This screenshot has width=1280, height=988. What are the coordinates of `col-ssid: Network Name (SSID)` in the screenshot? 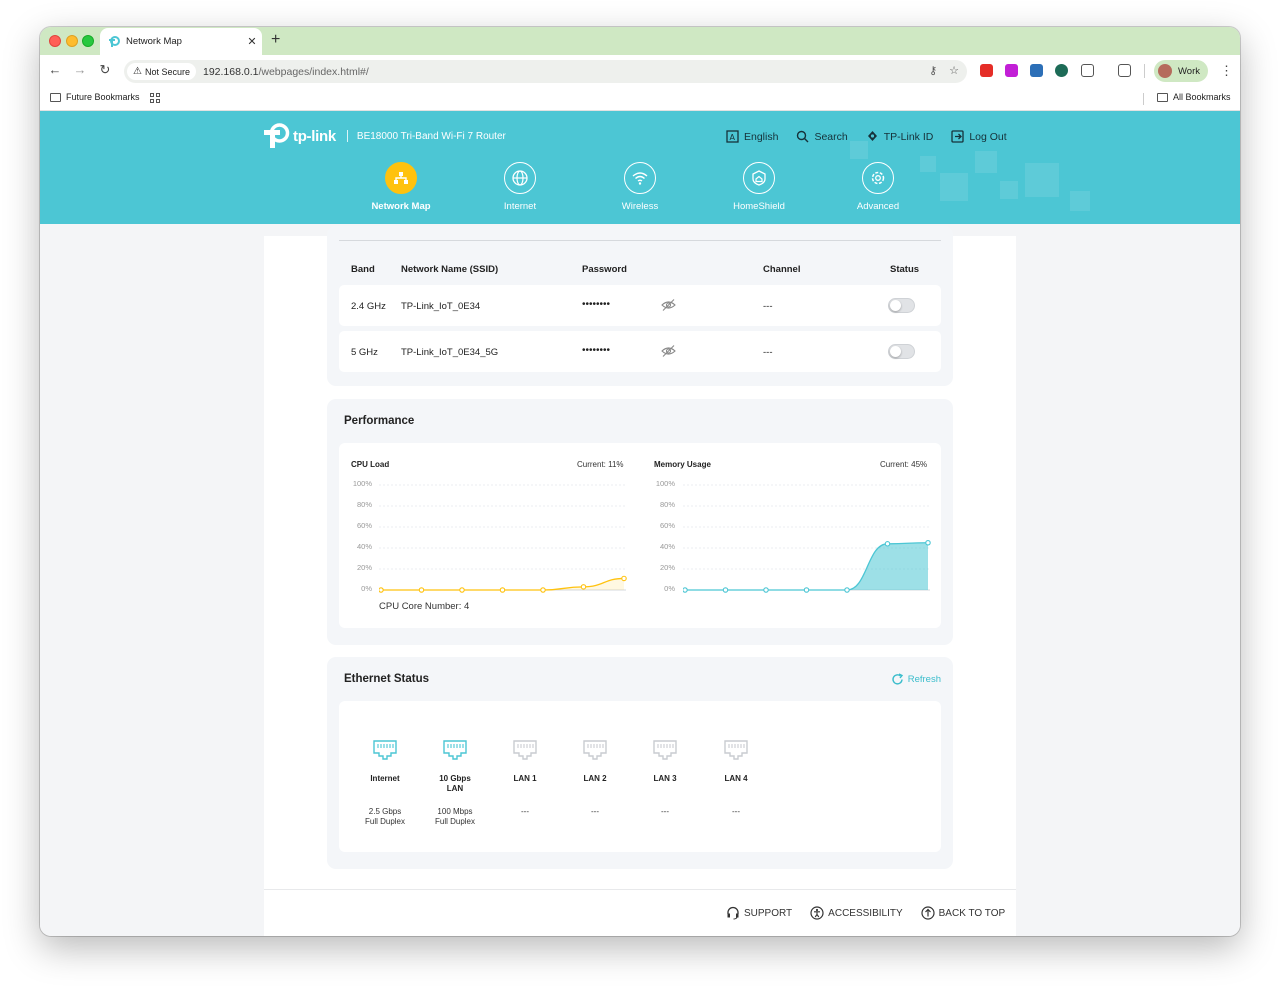 It's located at (450, 269).